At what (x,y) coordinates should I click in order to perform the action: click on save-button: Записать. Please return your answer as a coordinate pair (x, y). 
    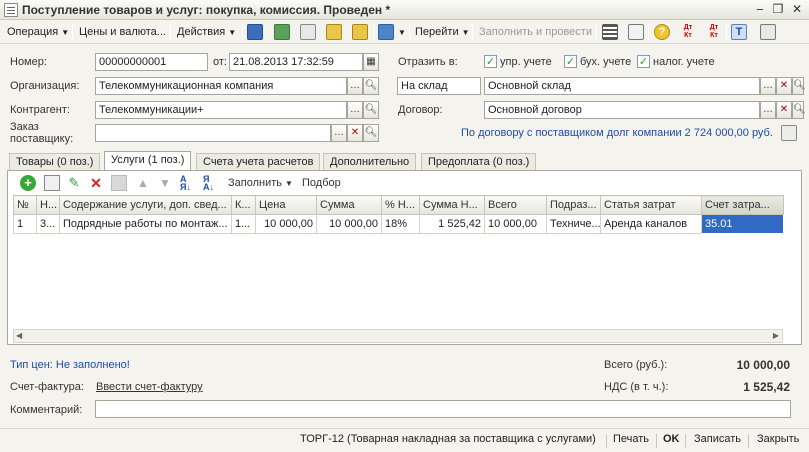
    Looking at the image, I should click on (717, 439).